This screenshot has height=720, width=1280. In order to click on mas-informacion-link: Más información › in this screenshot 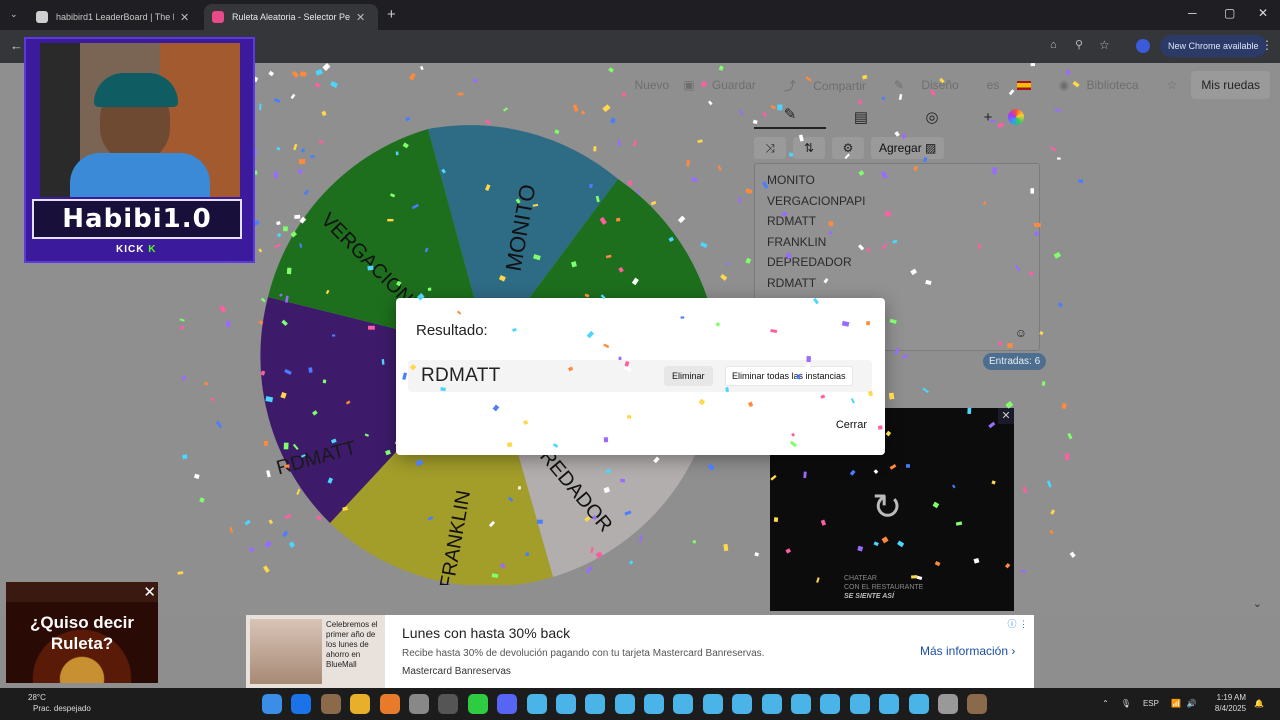, I will do `click(967, 651)`.